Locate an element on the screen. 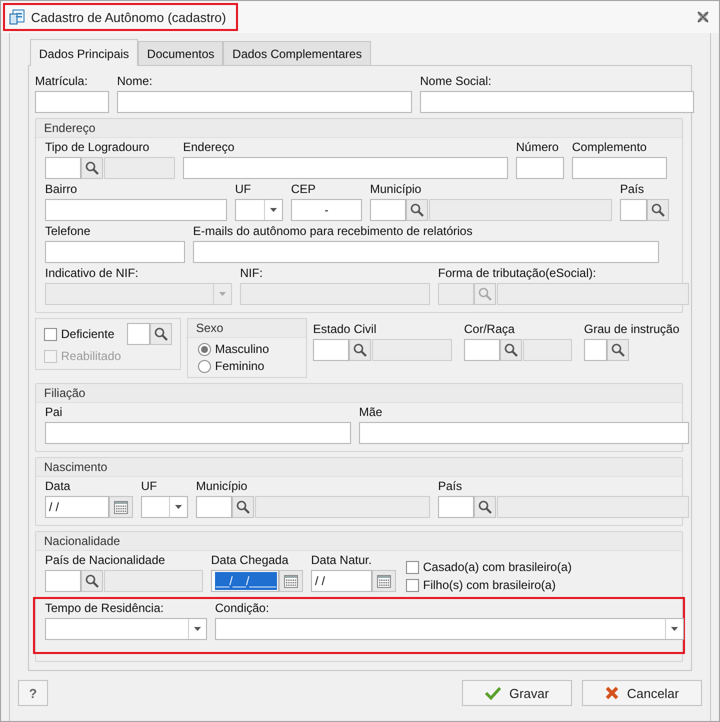 This screenshot has height=722, width=720. checkbox-label: Casado(a) com brasileiro(a) is located at coordinates (497, 567).